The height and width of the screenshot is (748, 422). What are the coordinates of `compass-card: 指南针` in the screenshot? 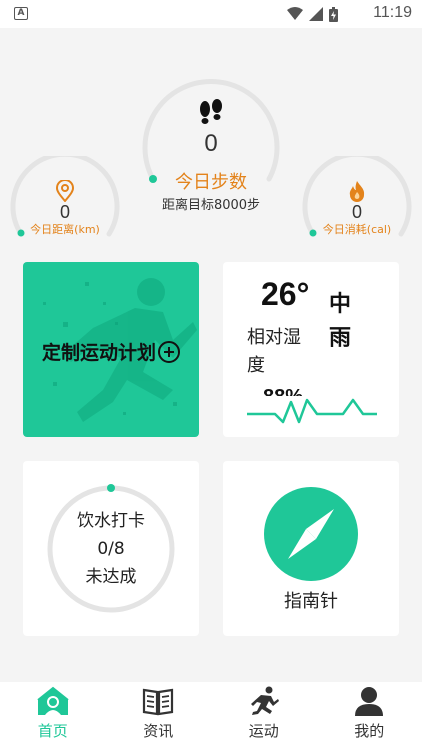 It's located at (311, 548).